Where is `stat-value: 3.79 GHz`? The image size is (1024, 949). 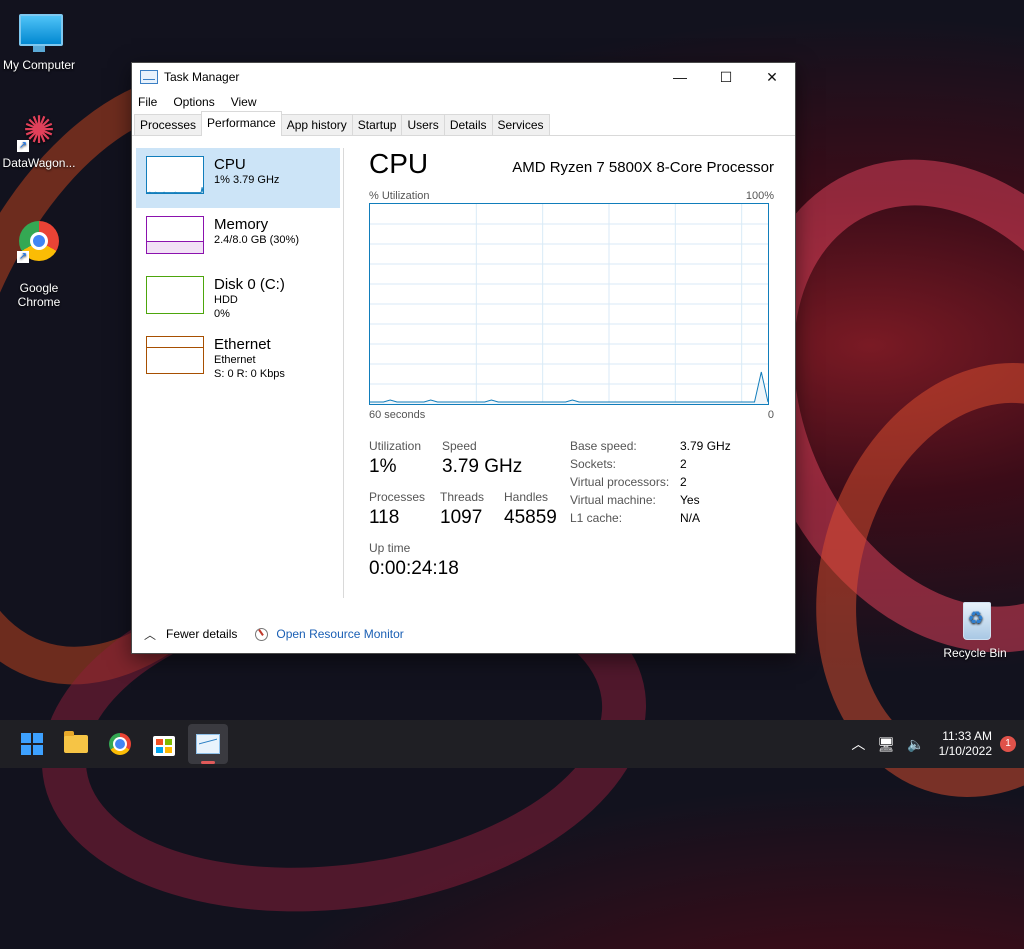 stat-value: 3.79 GHz is located at coordinates (482, 466).